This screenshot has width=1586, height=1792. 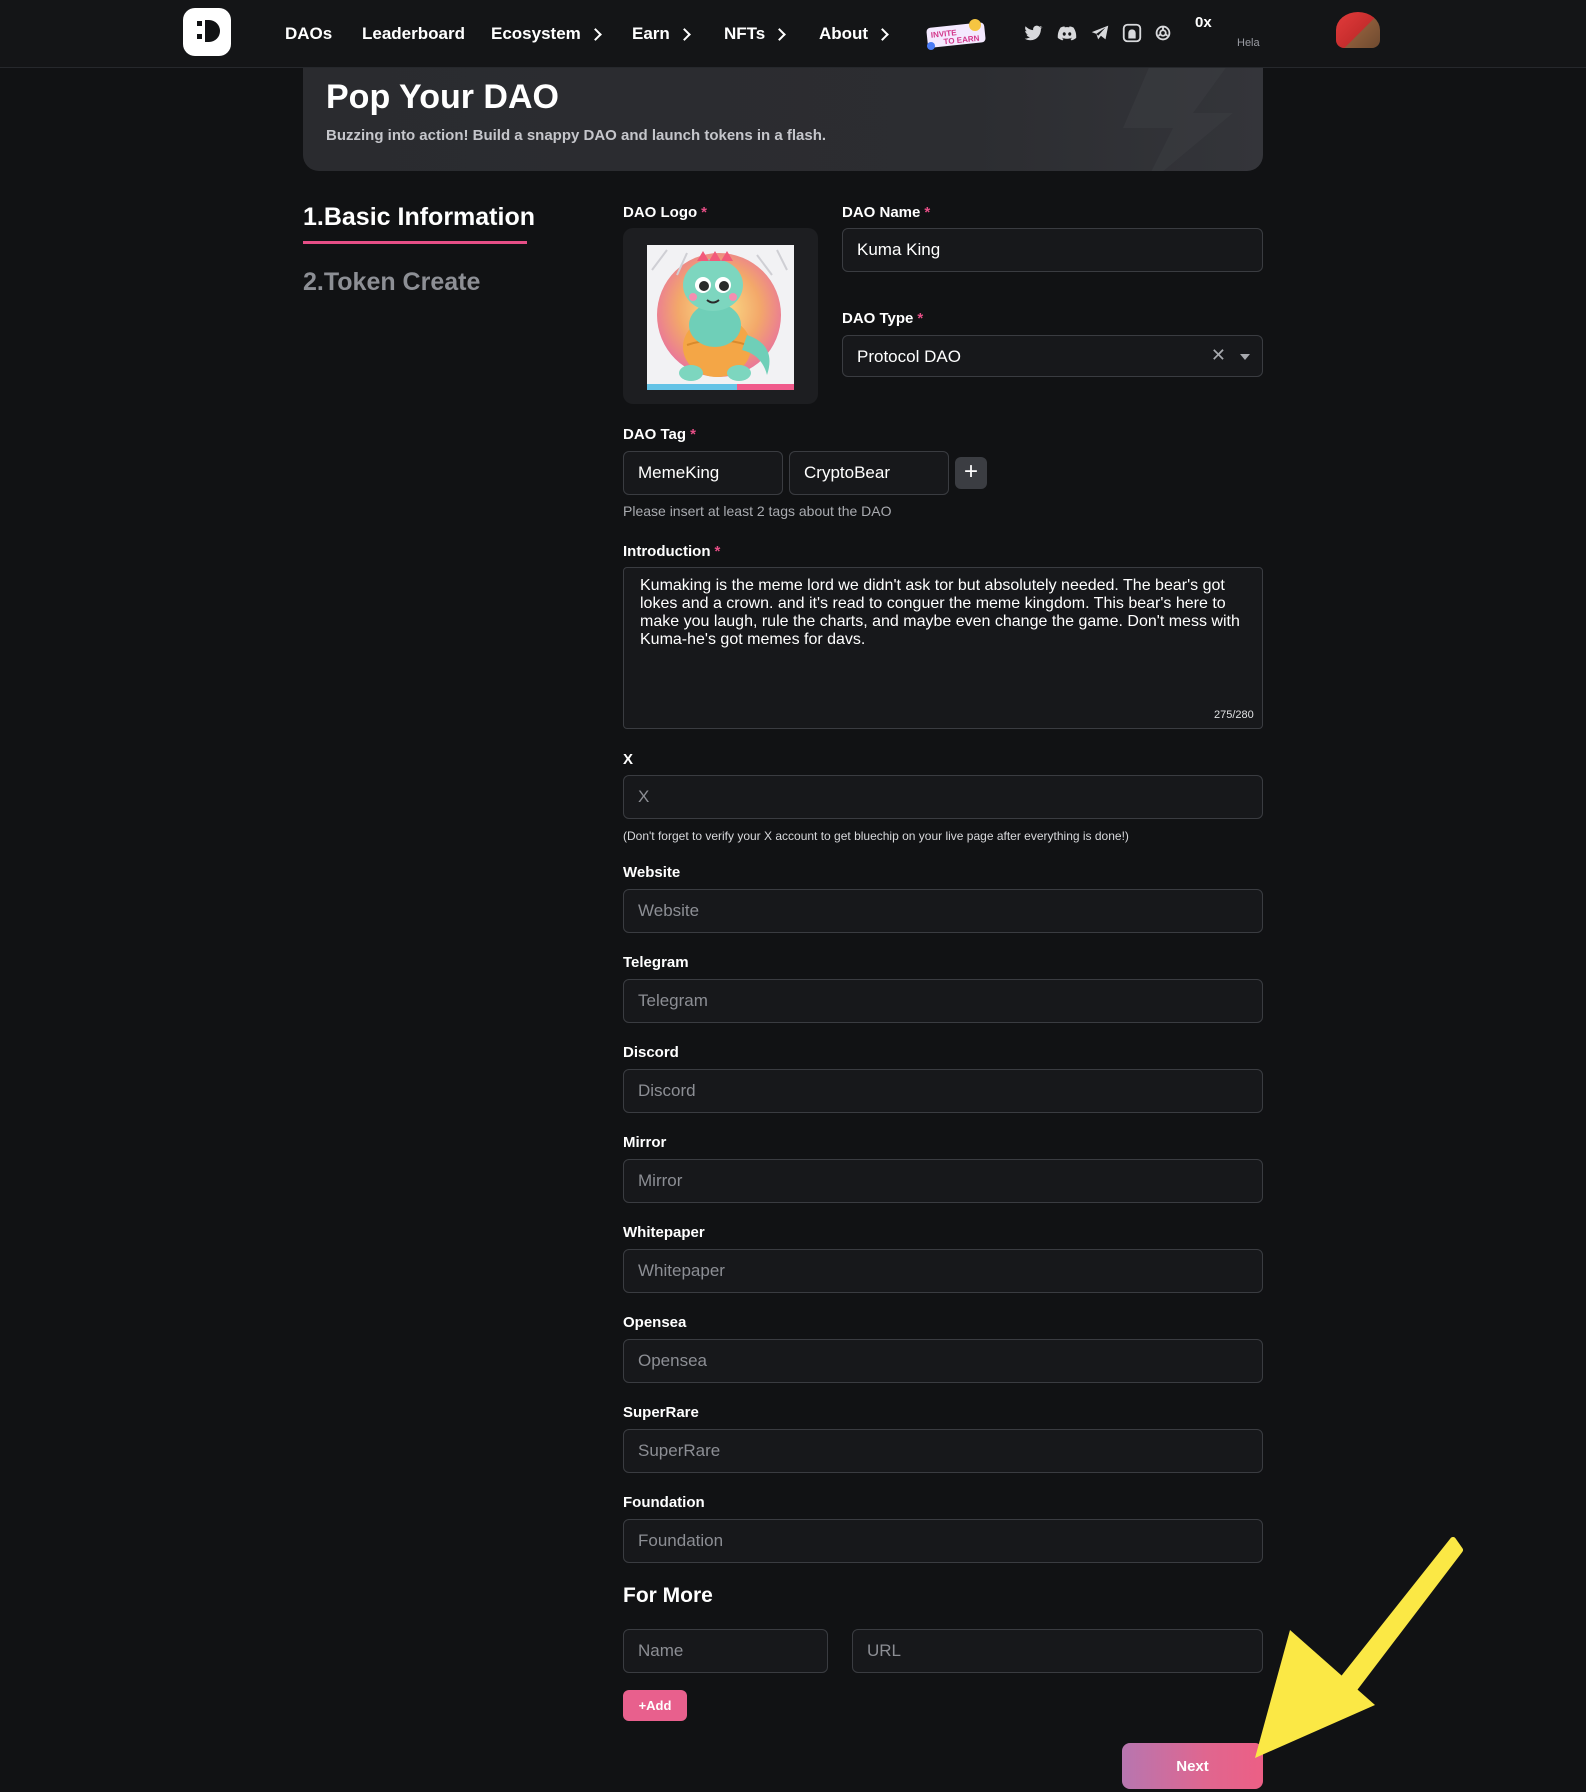 I want to click on invite-badge-icon: INVITE TO EARN, so click(x=956, y=34).